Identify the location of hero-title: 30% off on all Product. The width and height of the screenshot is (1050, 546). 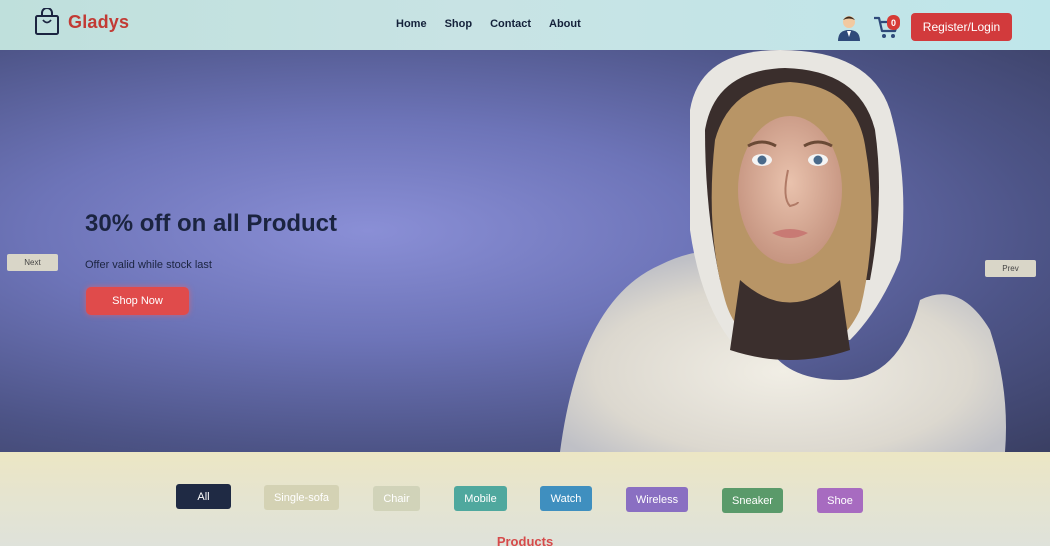
(211, 223).